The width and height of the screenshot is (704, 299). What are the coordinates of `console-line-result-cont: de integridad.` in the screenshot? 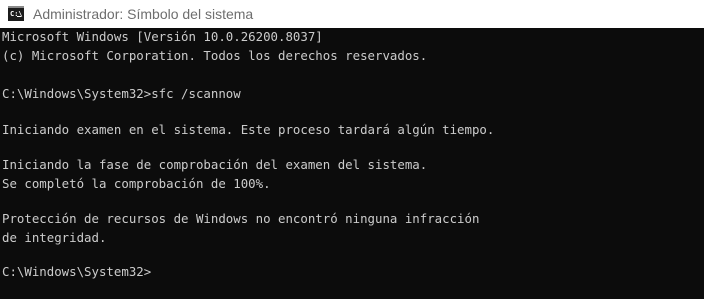 It's located at (54, 237).